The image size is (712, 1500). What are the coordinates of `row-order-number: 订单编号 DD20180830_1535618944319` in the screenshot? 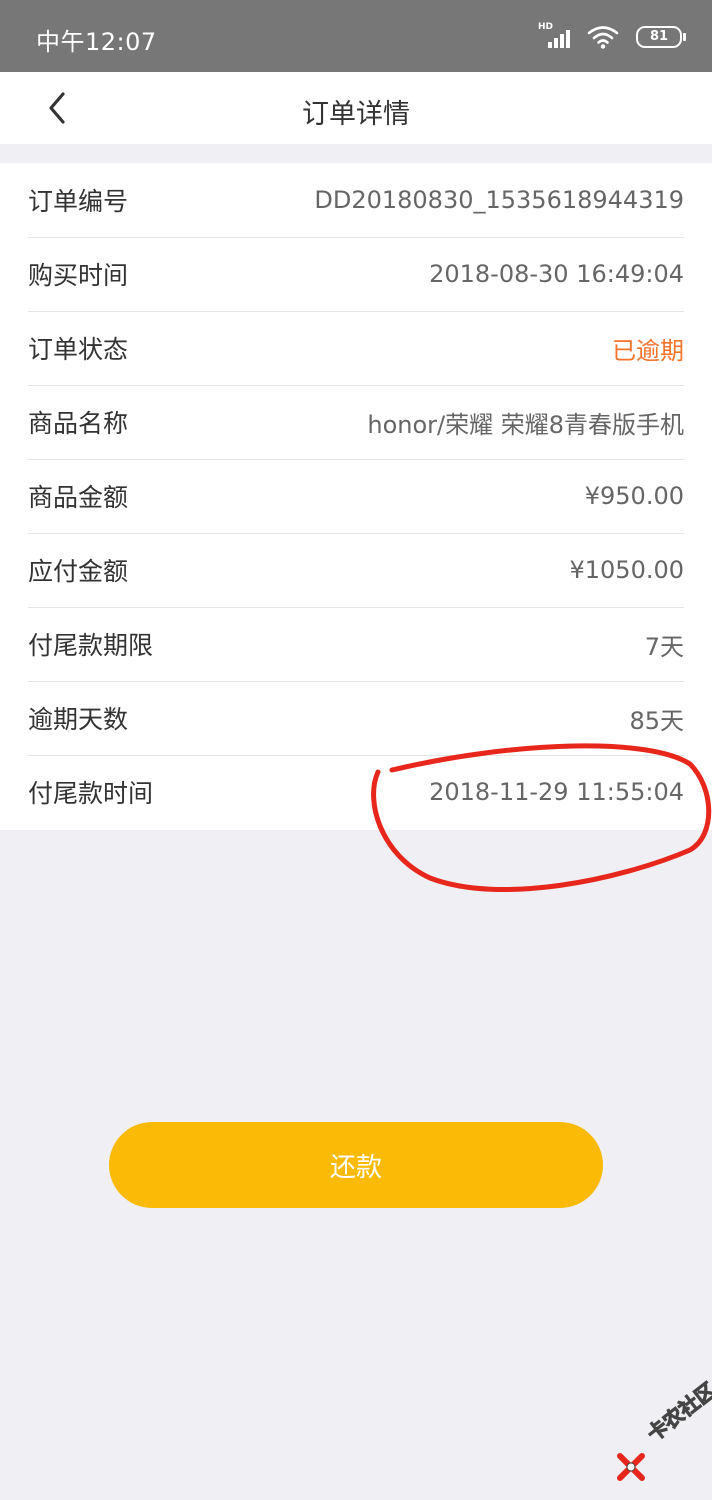 It's located at (356, 200).